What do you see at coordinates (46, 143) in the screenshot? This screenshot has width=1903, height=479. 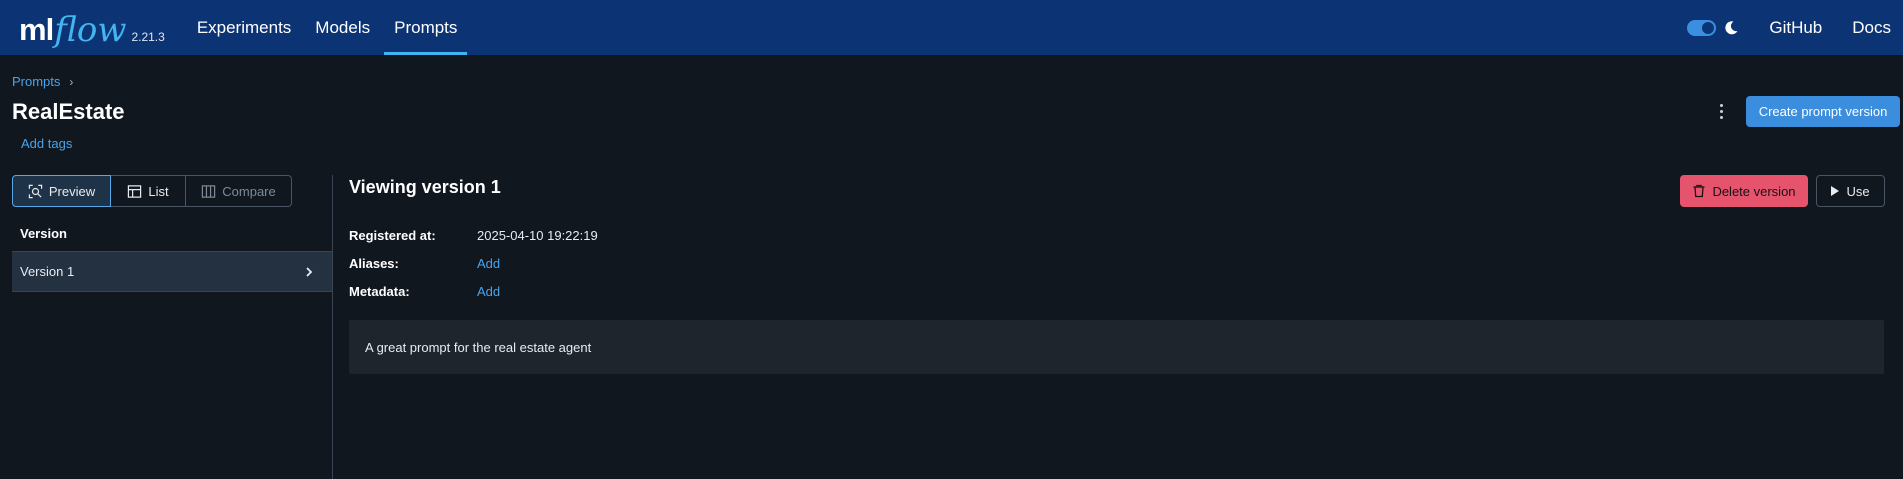 I see `add-tags-button: Add tags` at bounding box center [46, 143].